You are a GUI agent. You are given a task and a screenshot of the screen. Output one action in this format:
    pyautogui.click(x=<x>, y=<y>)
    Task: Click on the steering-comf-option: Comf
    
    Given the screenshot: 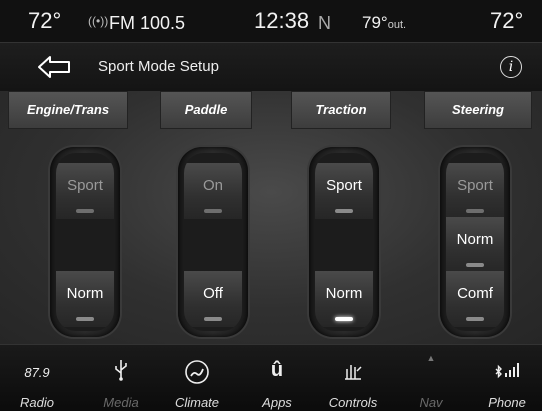 What is the action you would take?
    pyautogui.click(x=475, y=299)
    